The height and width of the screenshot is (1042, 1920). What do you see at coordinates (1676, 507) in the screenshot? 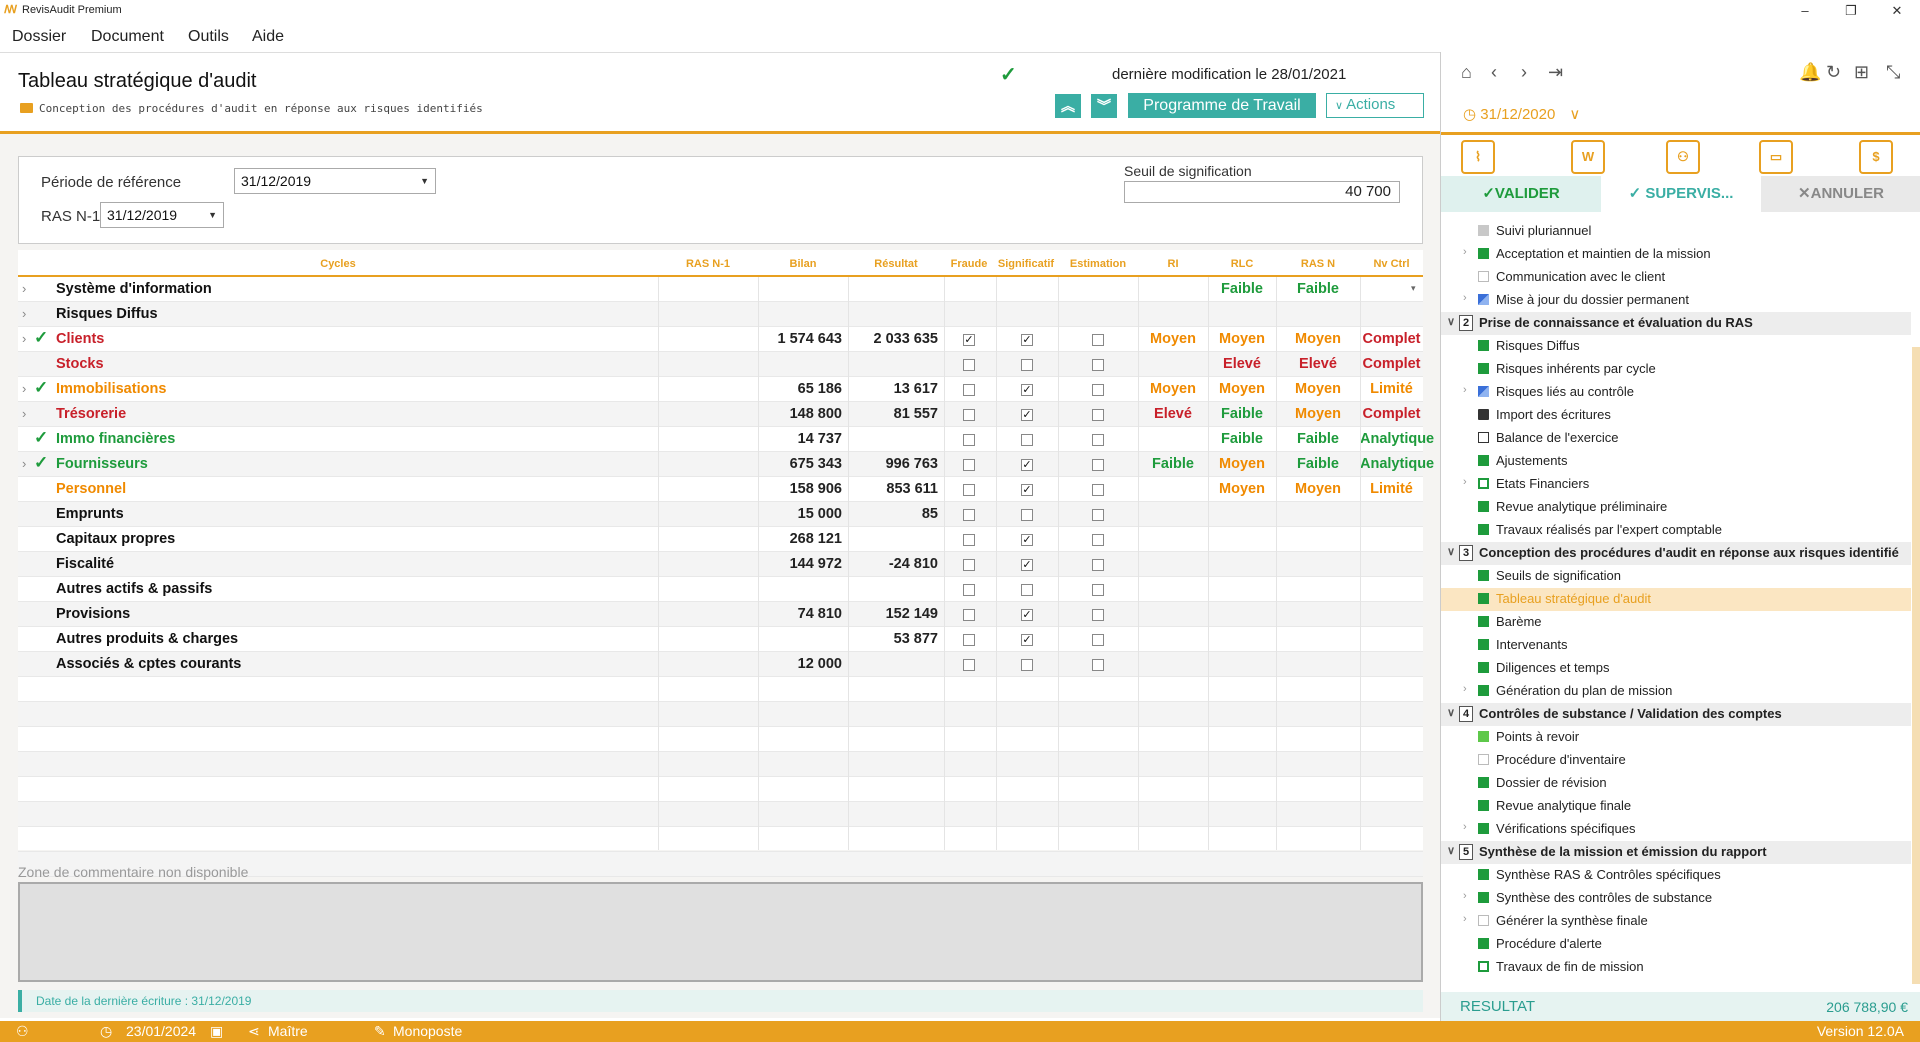
I see `tree-item: Revue analytique préliminaire` at bounding box center [1676, 507].